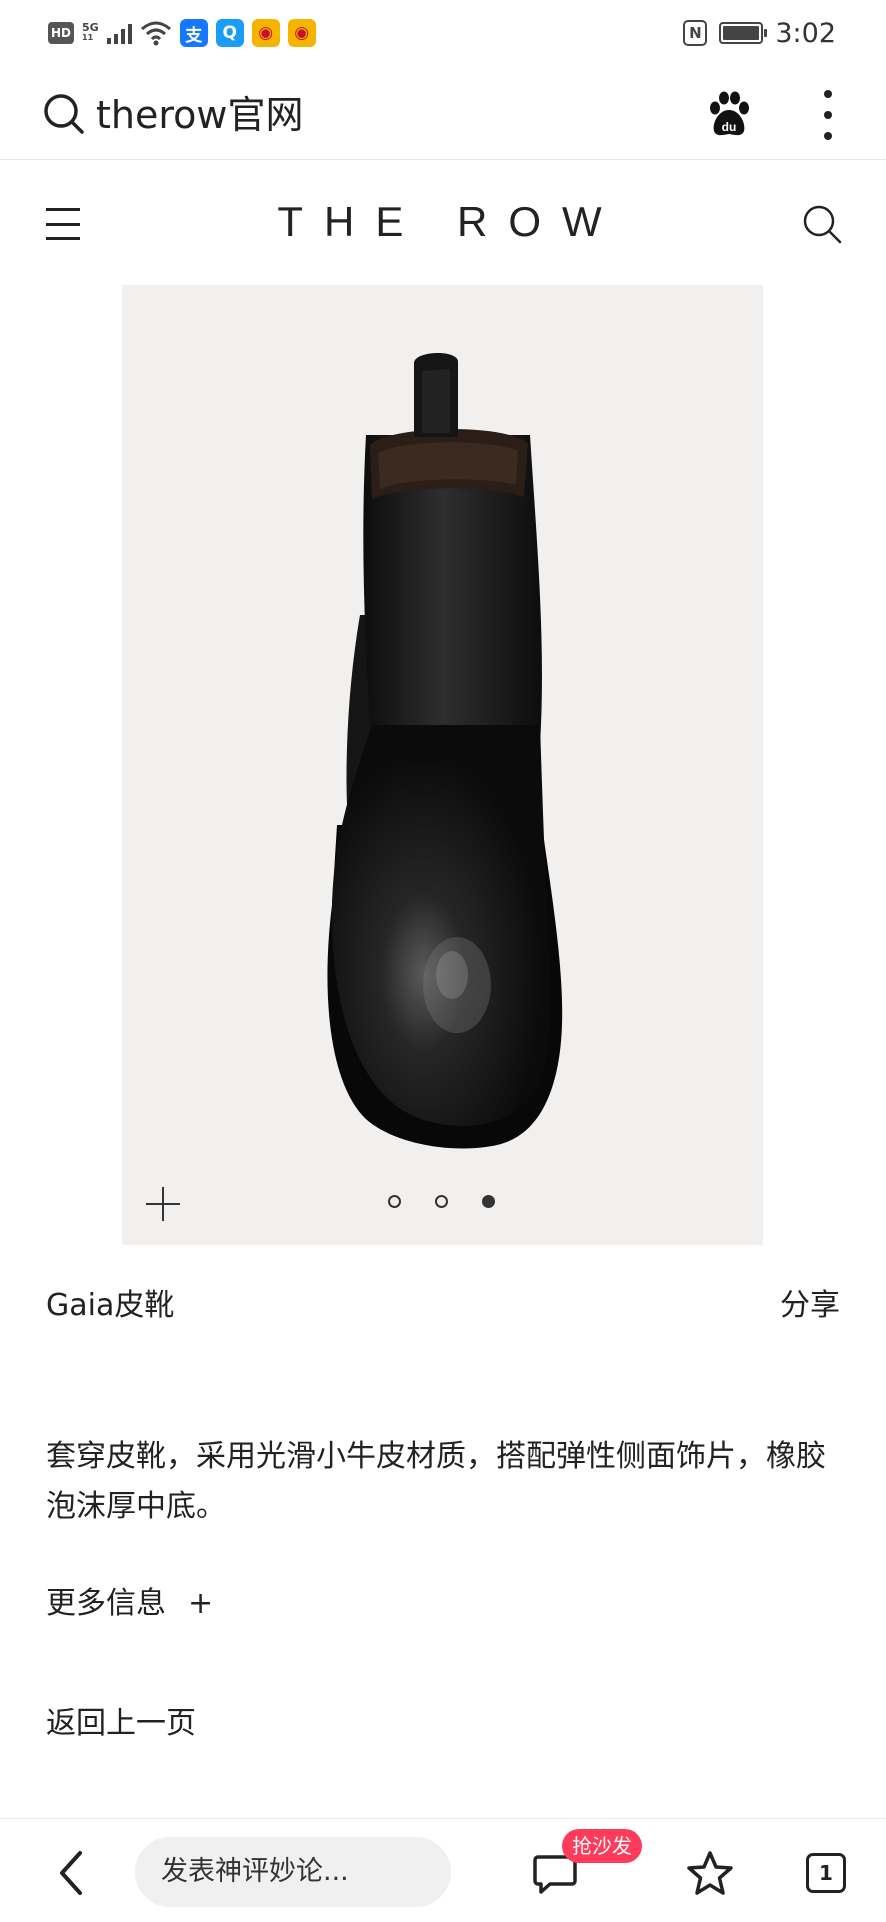 The width and height of the screenshot is (886, 1922). What do you see at coordinates (163, 1204) in the screenshot?
I see `zoom-plus-icon` at bounding box center [163, 1204].